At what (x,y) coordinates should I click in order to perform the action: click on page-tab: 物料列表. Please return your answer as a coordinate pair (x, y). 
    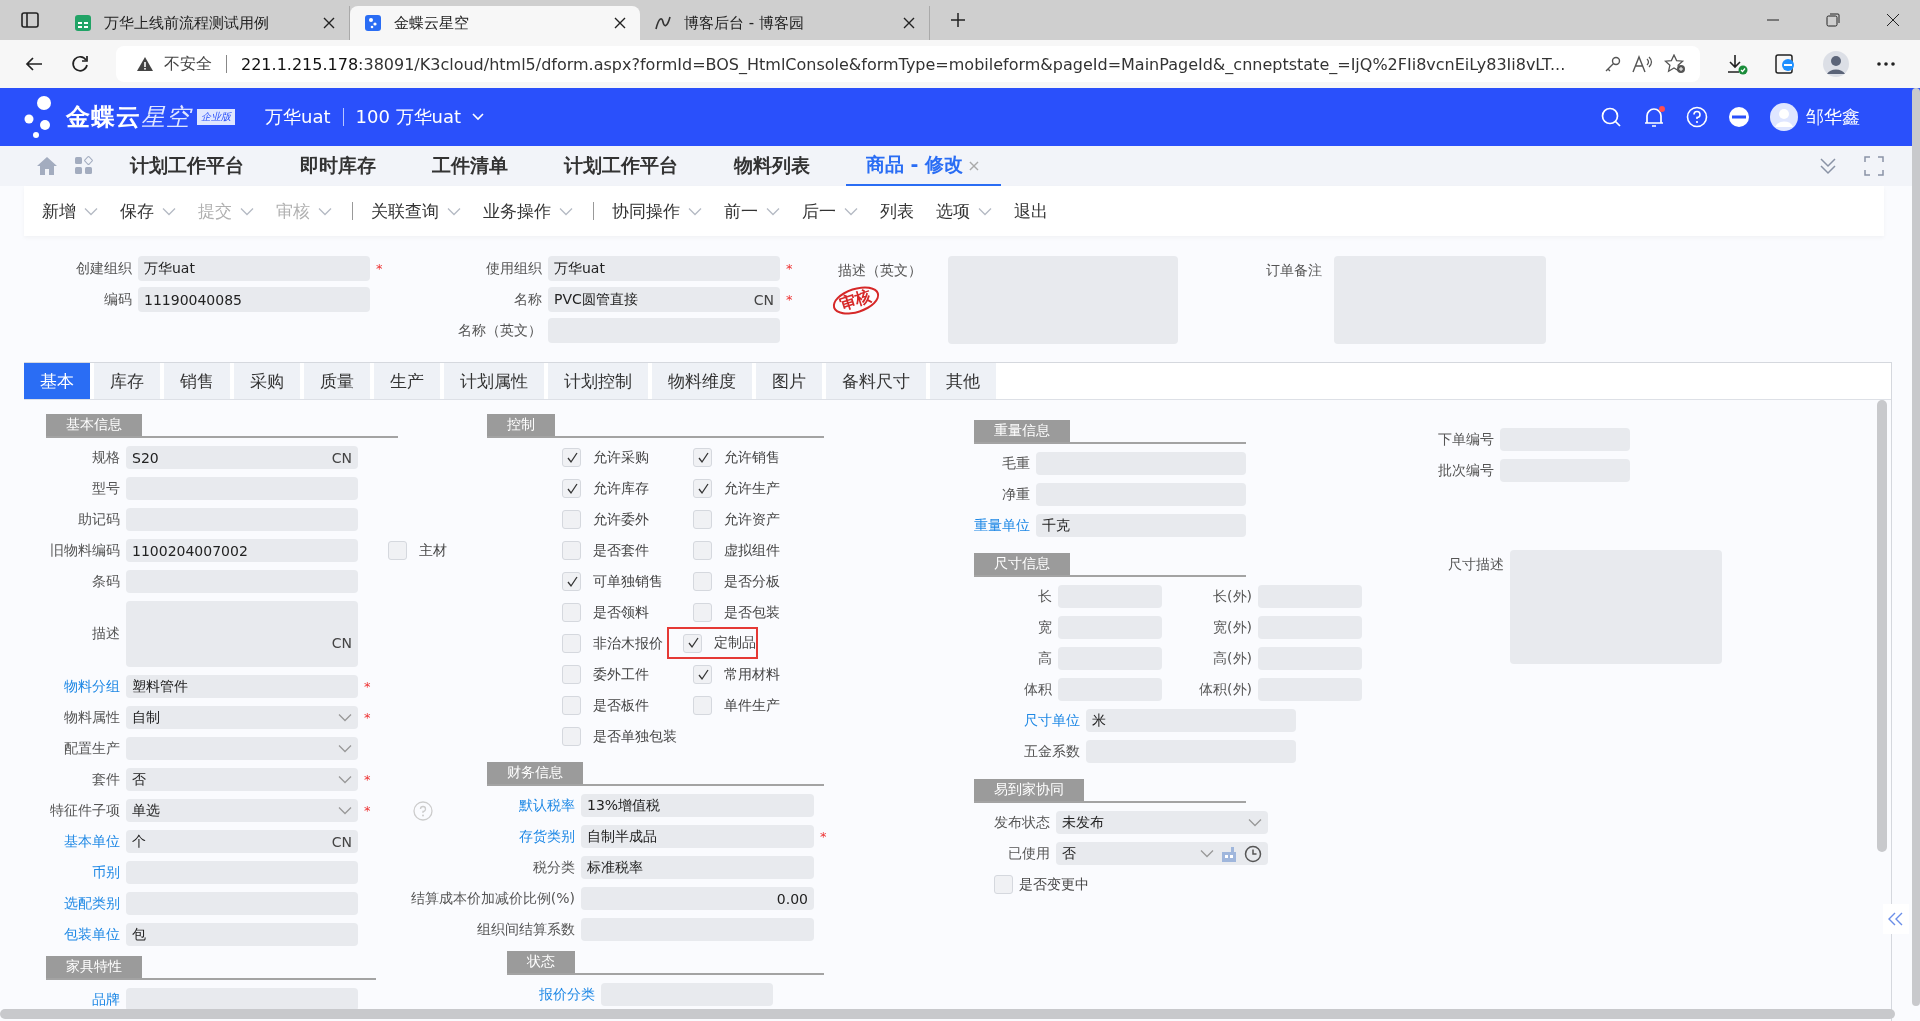
    Looking at the image, I should click on (772, 166).